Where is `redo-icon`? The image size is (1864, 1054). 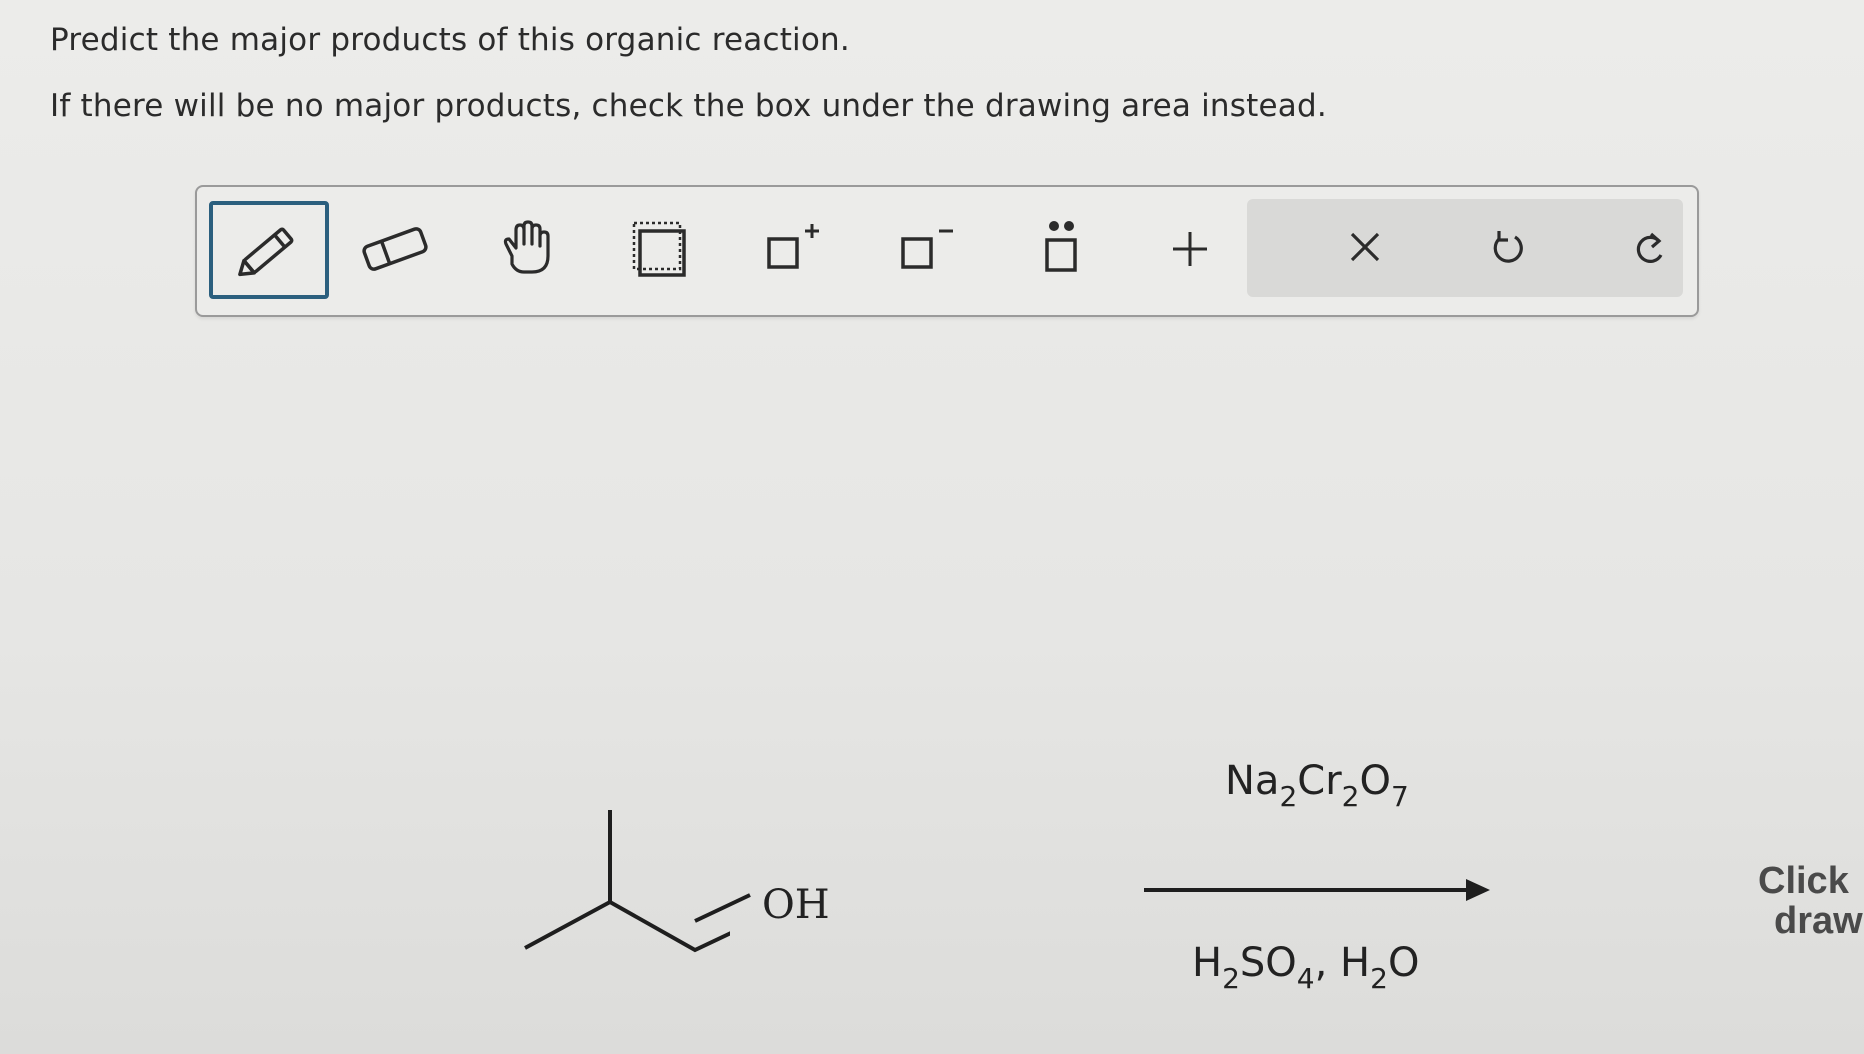 redo-icon is located at coordinates (1649, 247).